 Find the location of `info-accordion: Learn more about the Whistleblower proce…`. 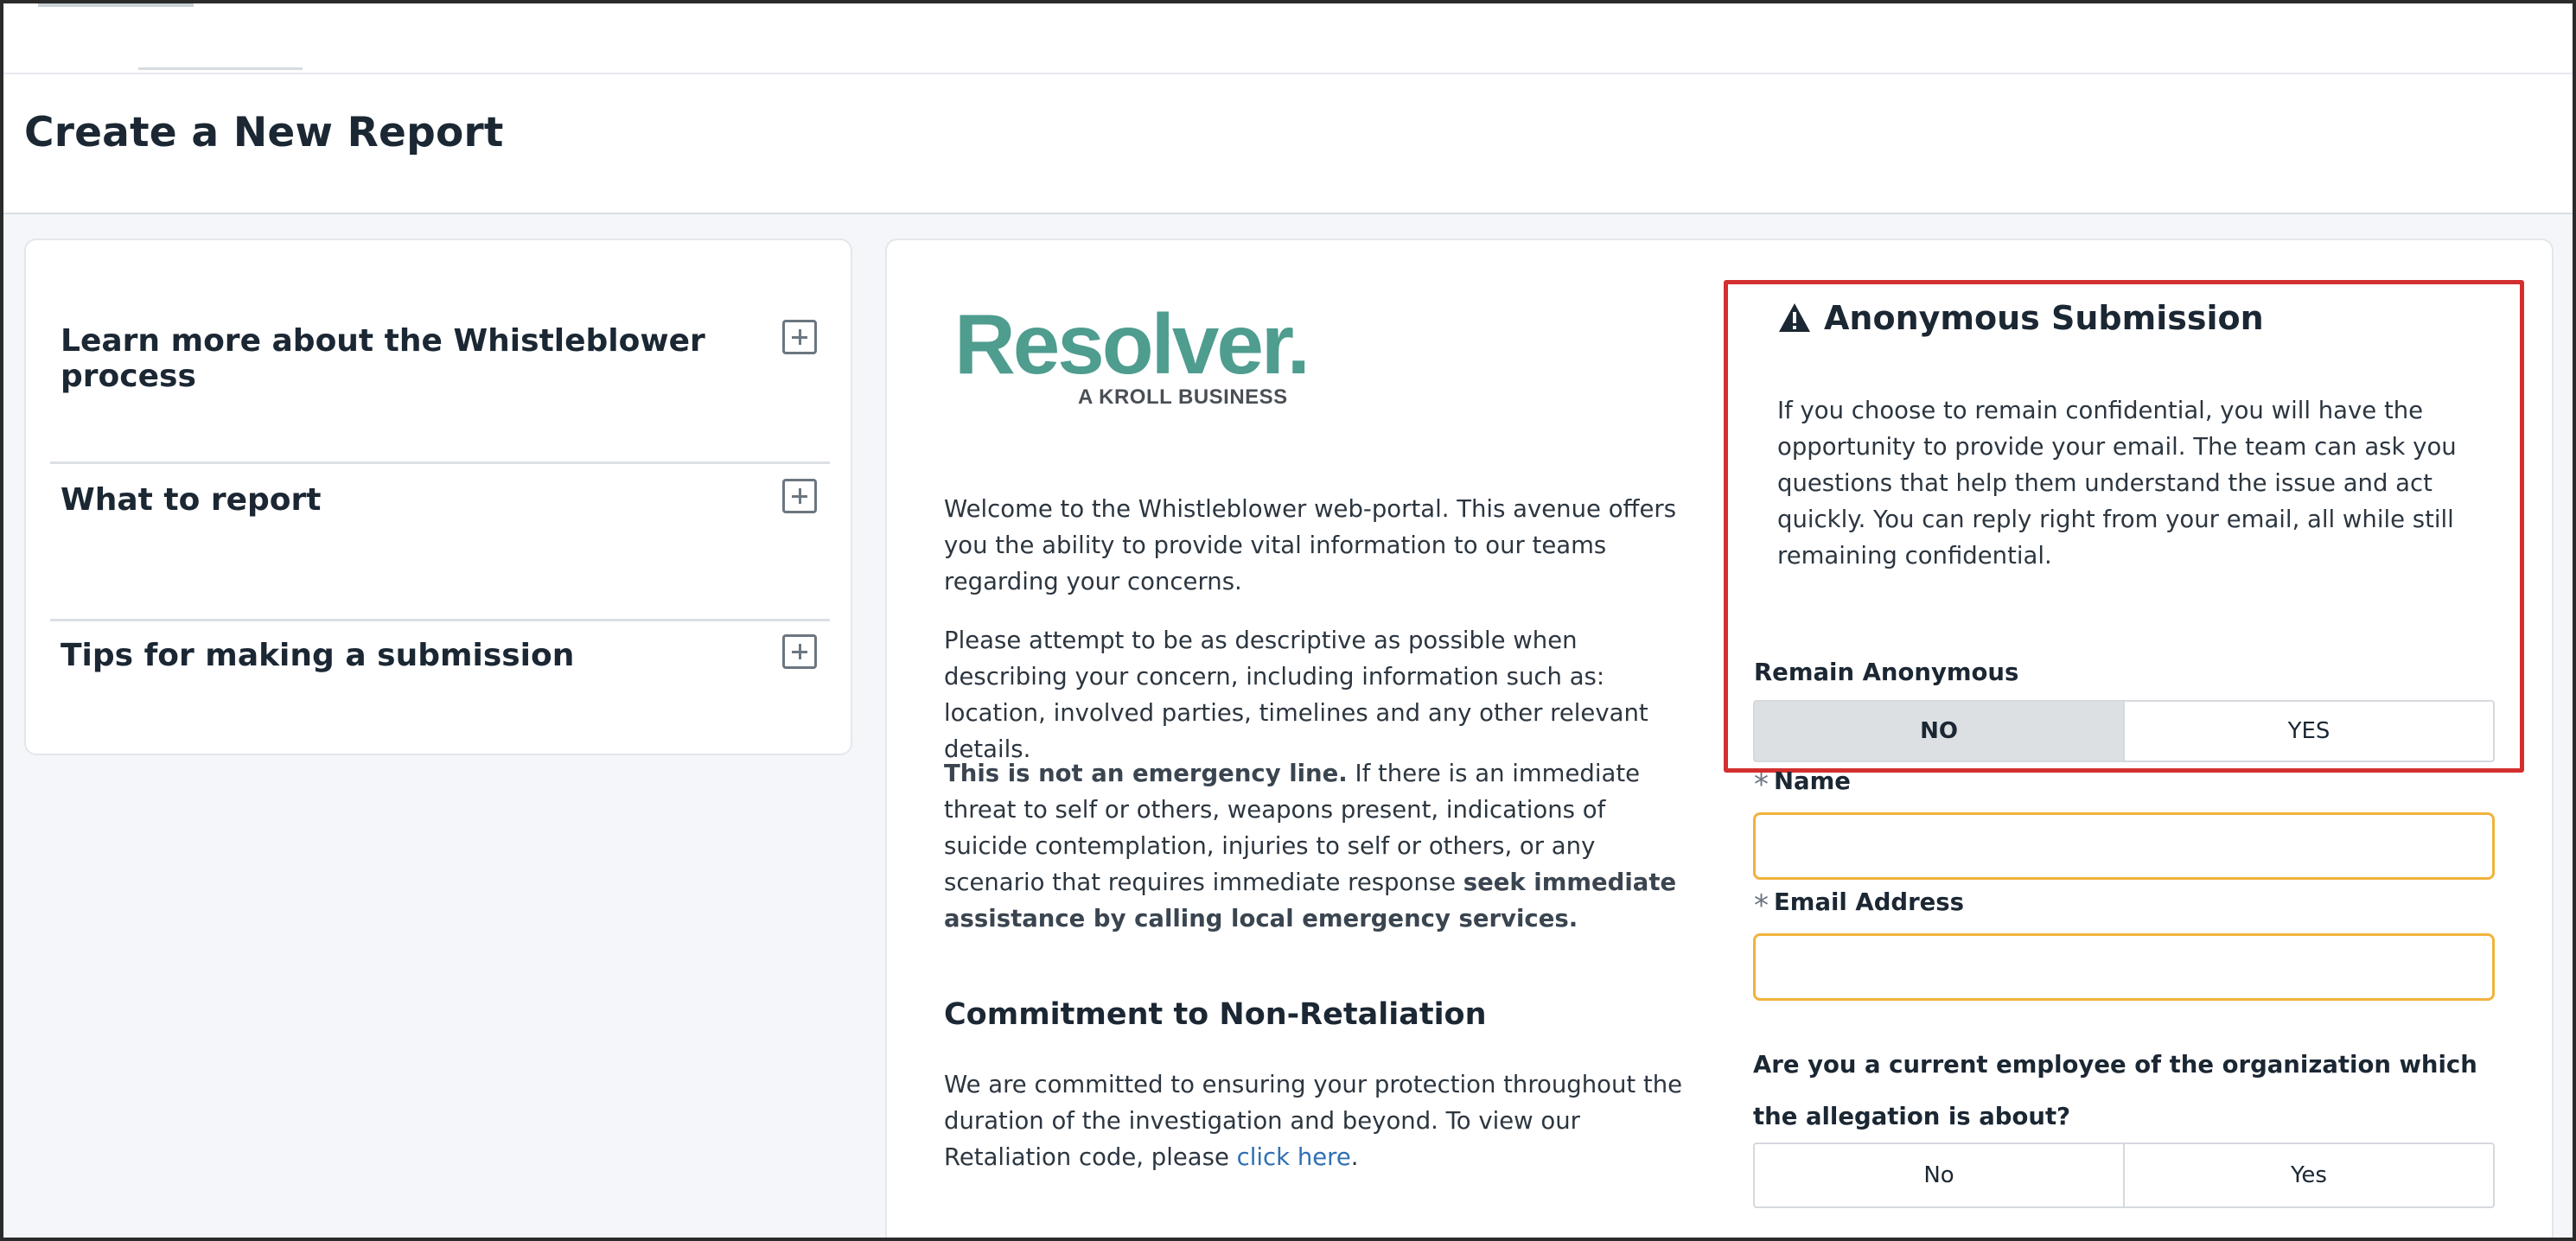

info-accordion: Learn more about the Whistleblower proce… is located at coordinates (438, 497).